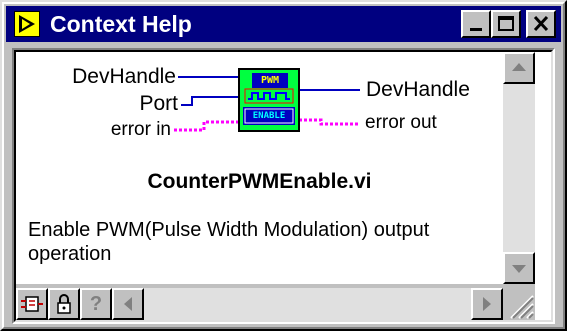 This screenshot has width=567, height=331. I want to click on down-arrow-icon, so click(519, 269).